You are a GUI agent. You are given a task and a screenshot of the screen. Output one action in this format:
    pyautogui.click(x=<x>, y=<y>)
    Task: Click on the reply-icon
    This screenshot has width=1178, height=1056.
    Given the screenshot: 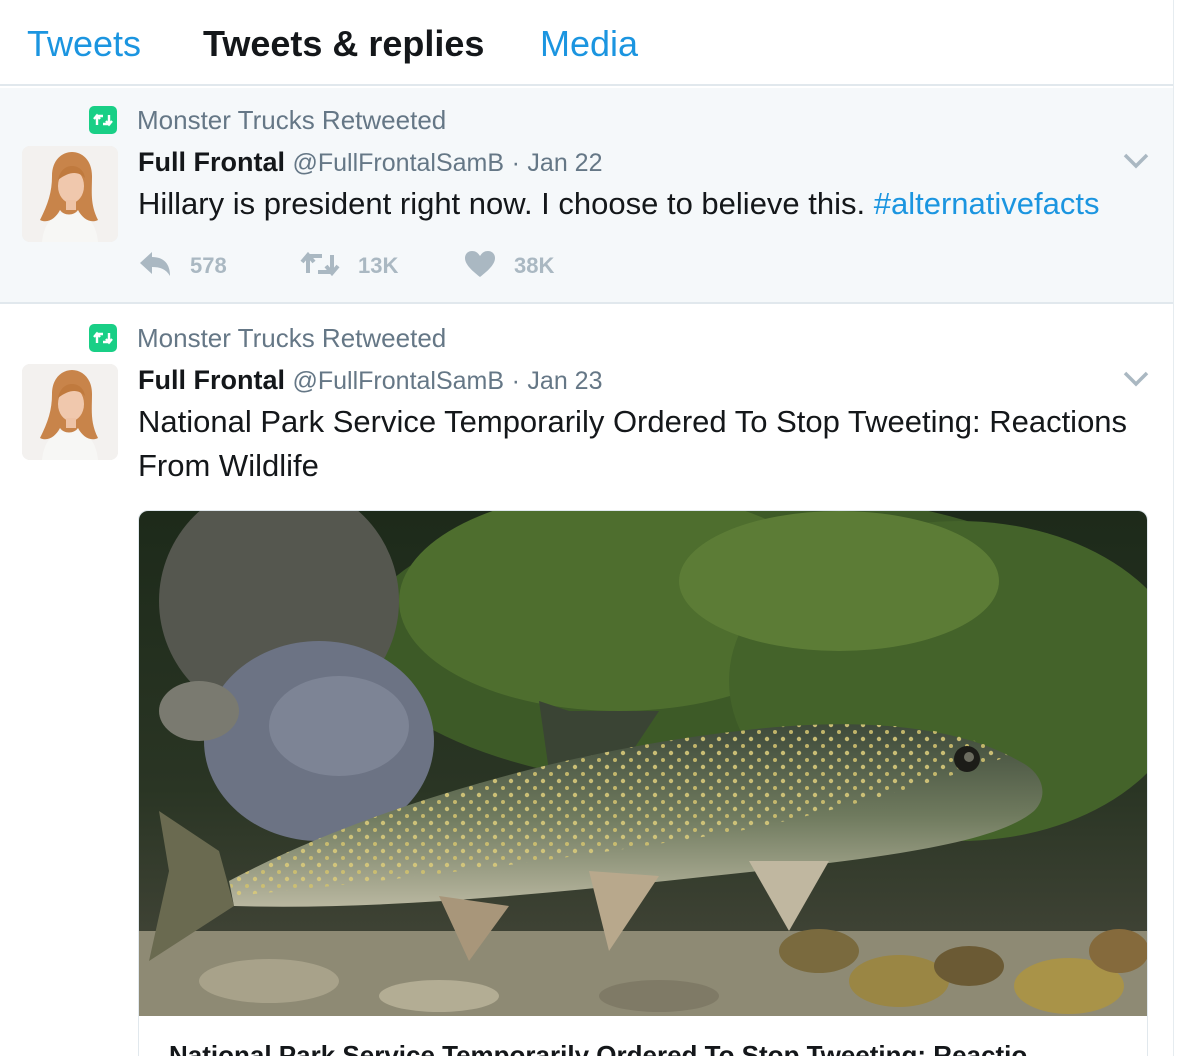 What is the action you would take?
    pyautogui.click(x=155, y=266)
    